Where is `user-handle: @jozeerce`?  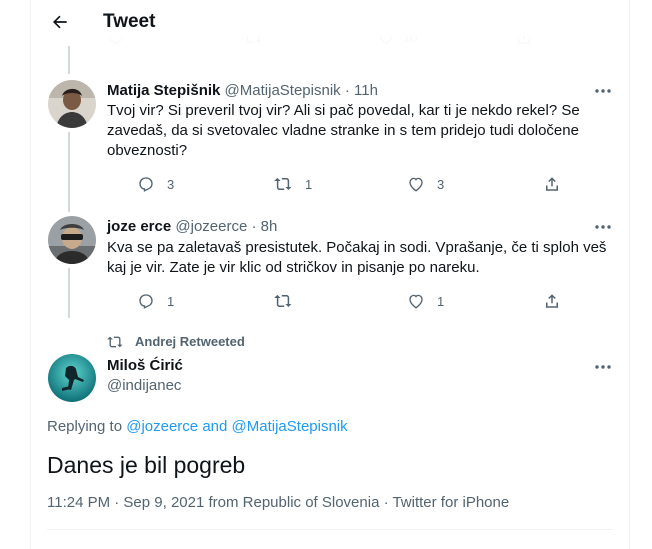
user-handle: @jozeerce is located at coordinates (211, 226).